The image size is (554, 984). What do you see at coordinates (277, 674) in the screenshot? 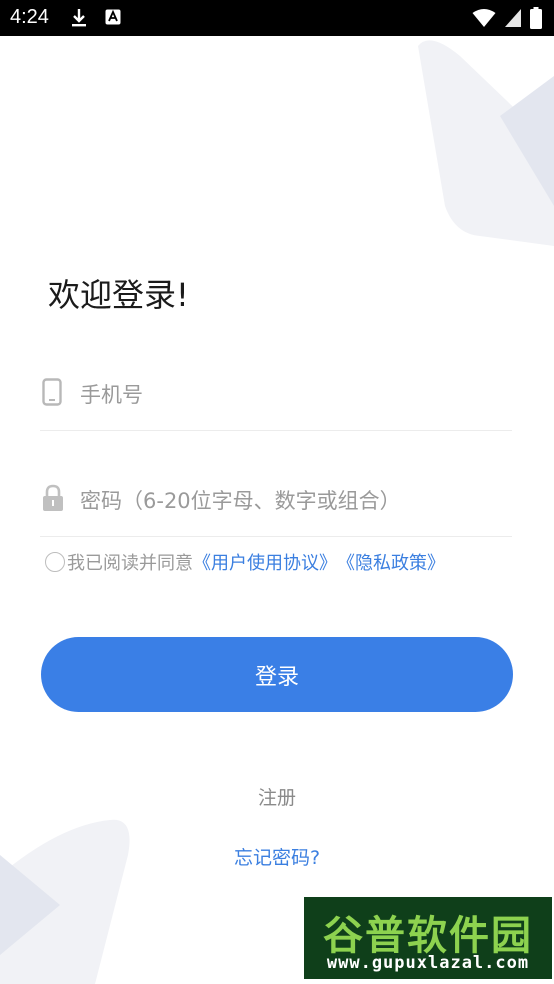
I see `login-button: 登录` at bounding box center [277, 674].